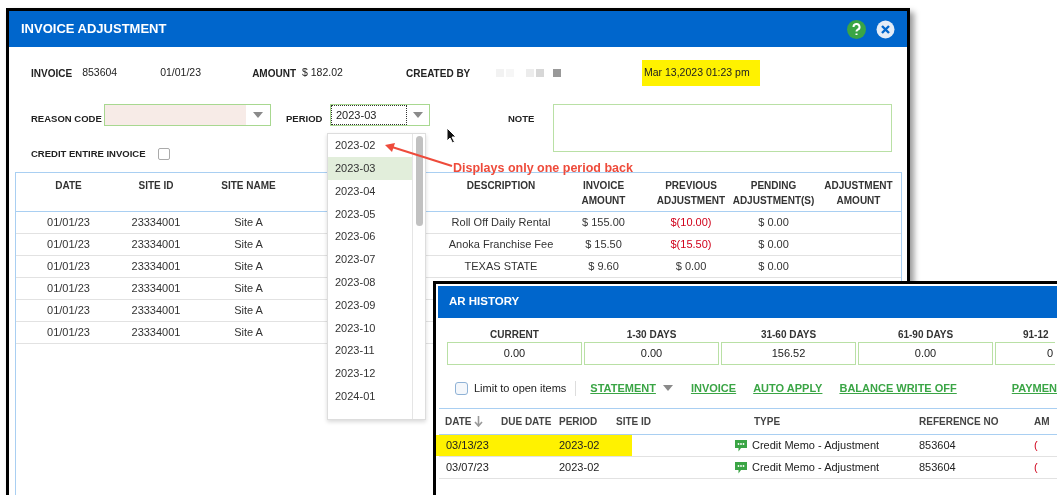 This screenshot has height=495, width=1057. Describe the element at coordinates (248, 186) in the screenshot. I see `column-header: SITE NAME` at that location.